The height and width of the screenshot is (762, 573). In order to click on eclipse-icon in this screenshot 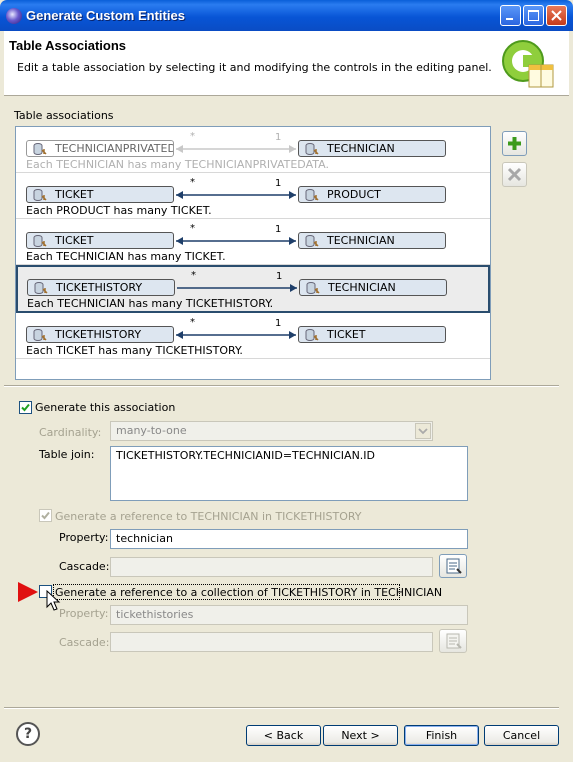, I will do `click(14, 16)`.